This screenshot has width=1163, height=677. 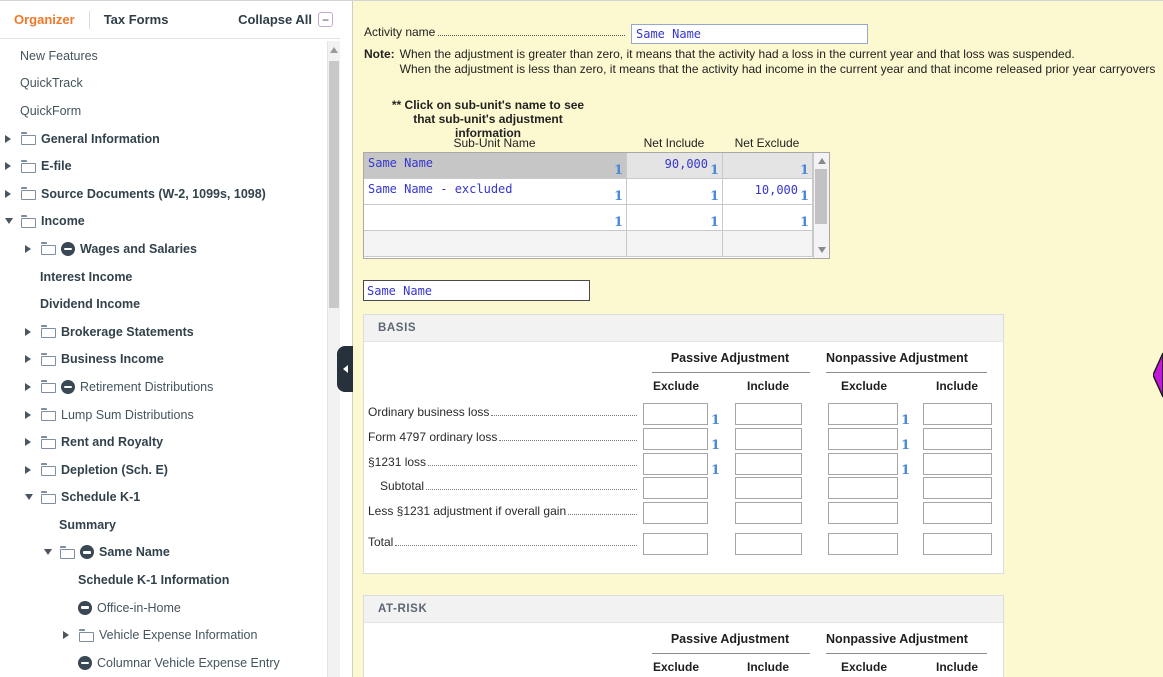 What do you see at coordinates (163, 277) in the screenshot?
I see `sidebar-item-interest-income: Interest Income` at bounding box center [163, 277].